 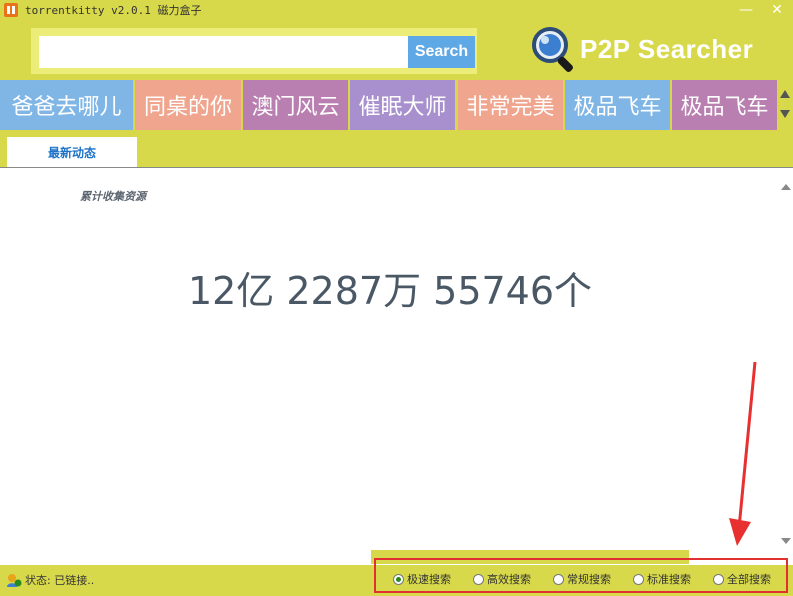 I want to click on mode-option: 标准搜索, so click(x=662, y=579).